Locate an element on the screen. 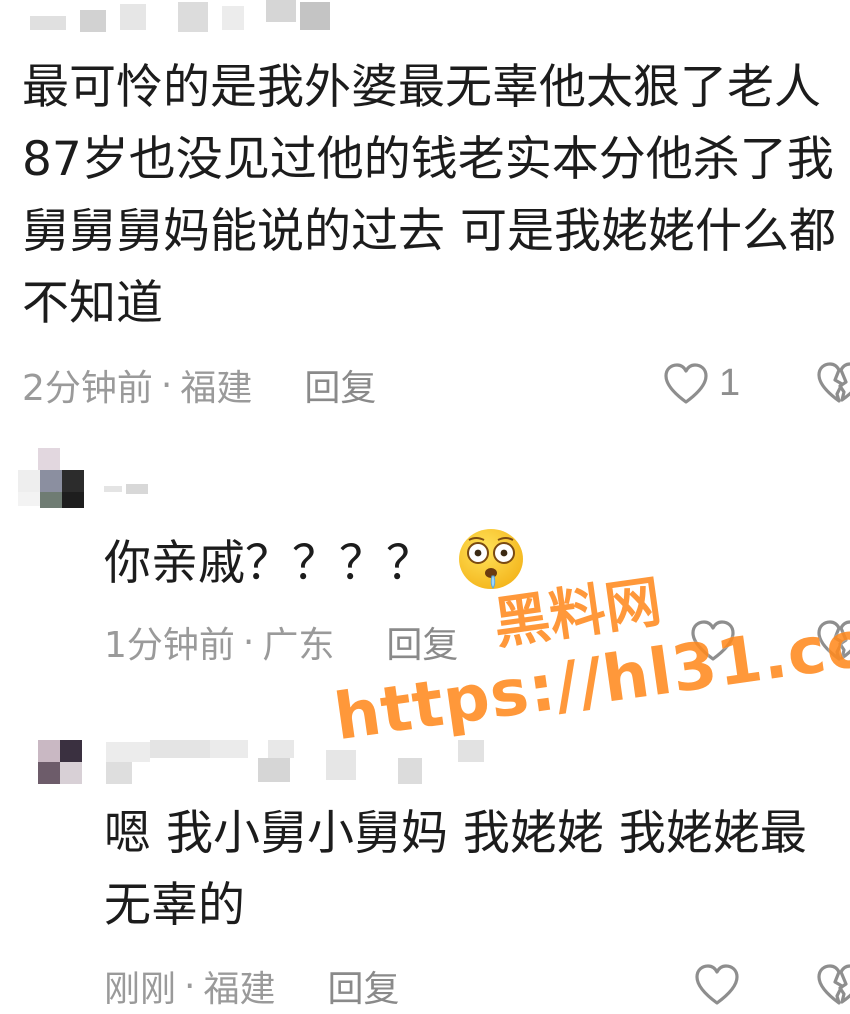  comment-meta: 刚刚 · 福建 回复 is located at coordinates (252, 986).